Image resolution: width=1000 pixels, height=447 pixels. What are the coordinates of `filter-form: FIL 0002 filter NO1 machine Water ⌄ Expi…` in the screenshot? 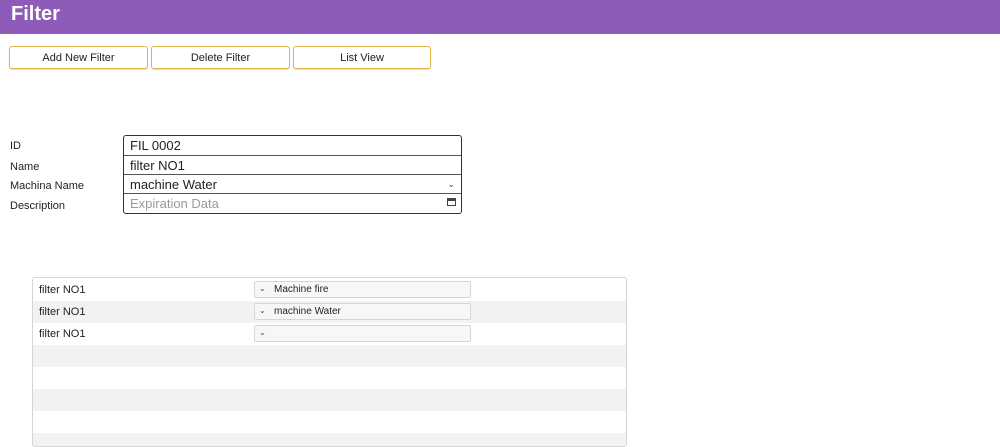 It's located at (292, 174).